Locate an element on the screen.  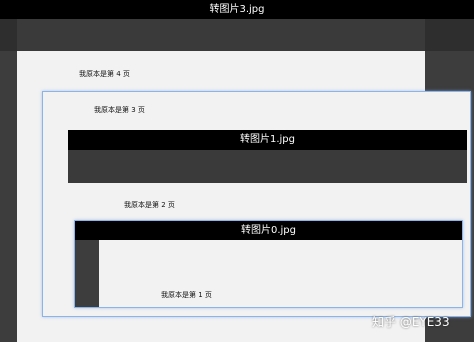
viewer-3-title: 转图片3.jpg is located at coordinates (237, 9).